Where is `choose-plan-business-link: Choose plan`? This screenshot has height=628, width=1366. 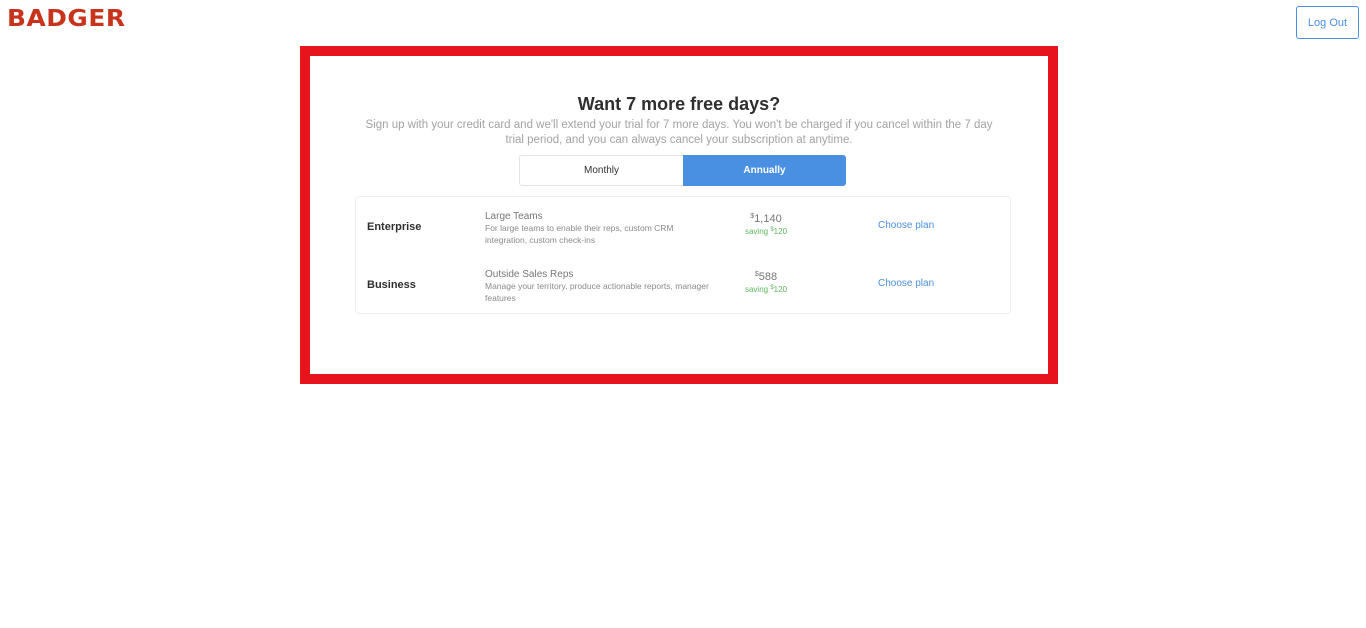 choose-plan-business-link: Choose plan is located at coordinates (906, 283).